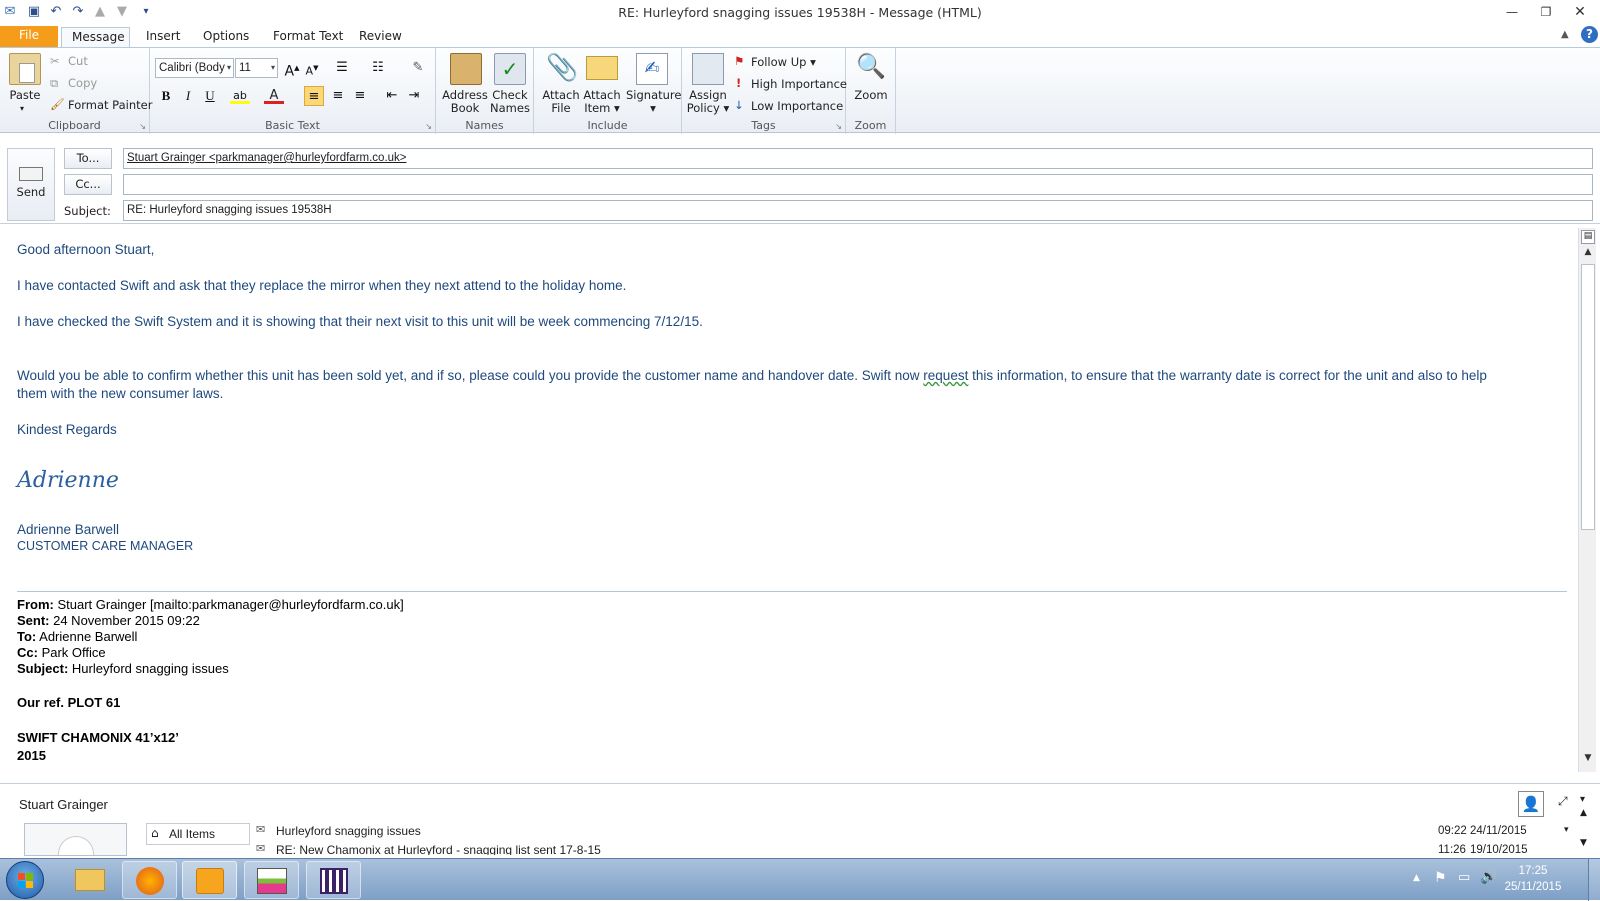 Image resolution: width=1600 pixels, height=901 pixels. I want to click on increase-indent-icon: ⇥, so click(414, 96).